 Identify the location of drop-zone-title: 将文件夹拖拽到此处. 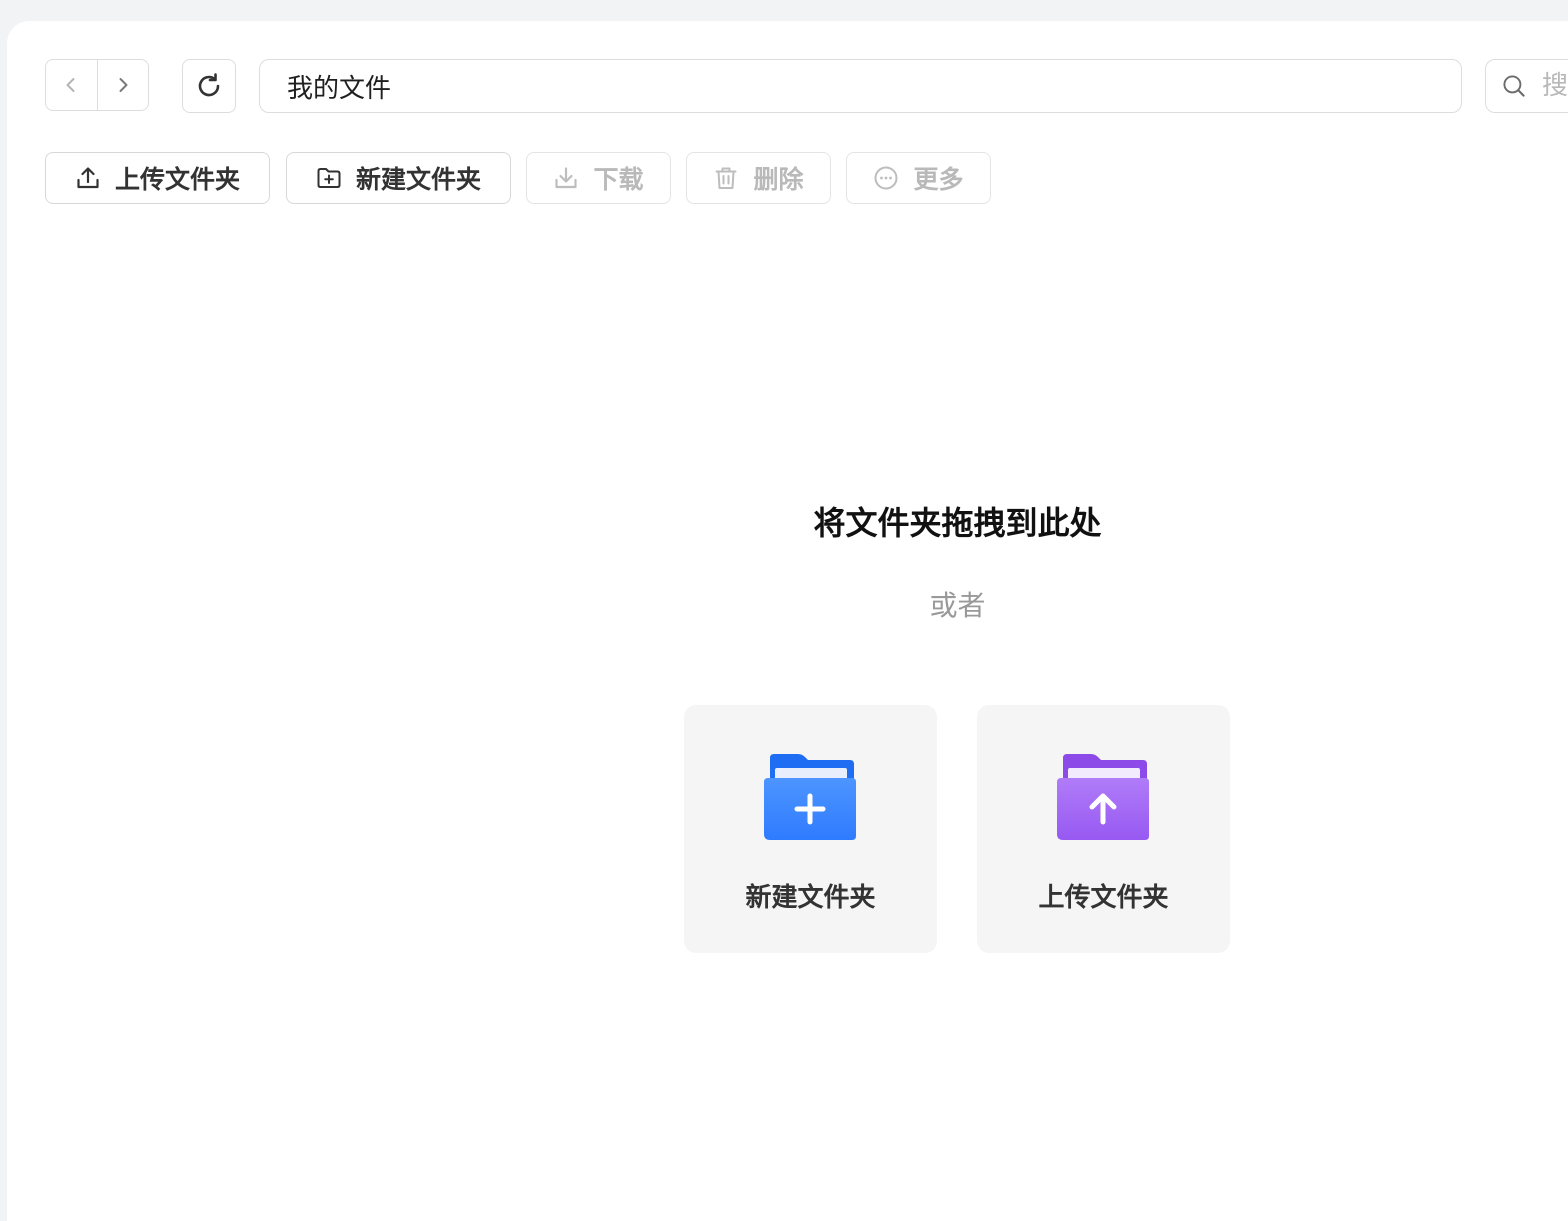
(957, 523).